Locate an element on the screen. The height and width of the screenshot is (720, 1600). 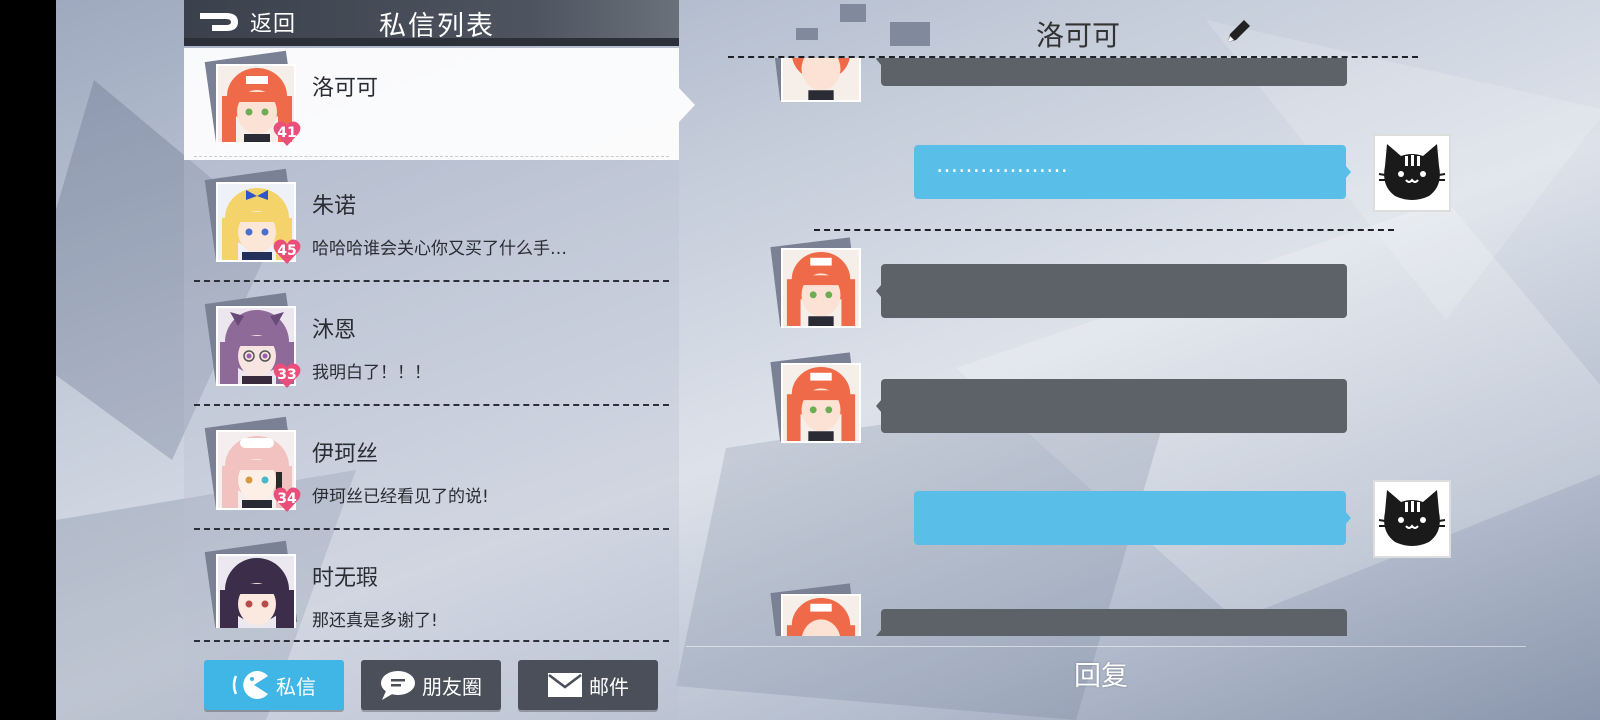
bottom-tab-bar: 私信 朋友圈 邮件 is located at coordinates (431, 684).